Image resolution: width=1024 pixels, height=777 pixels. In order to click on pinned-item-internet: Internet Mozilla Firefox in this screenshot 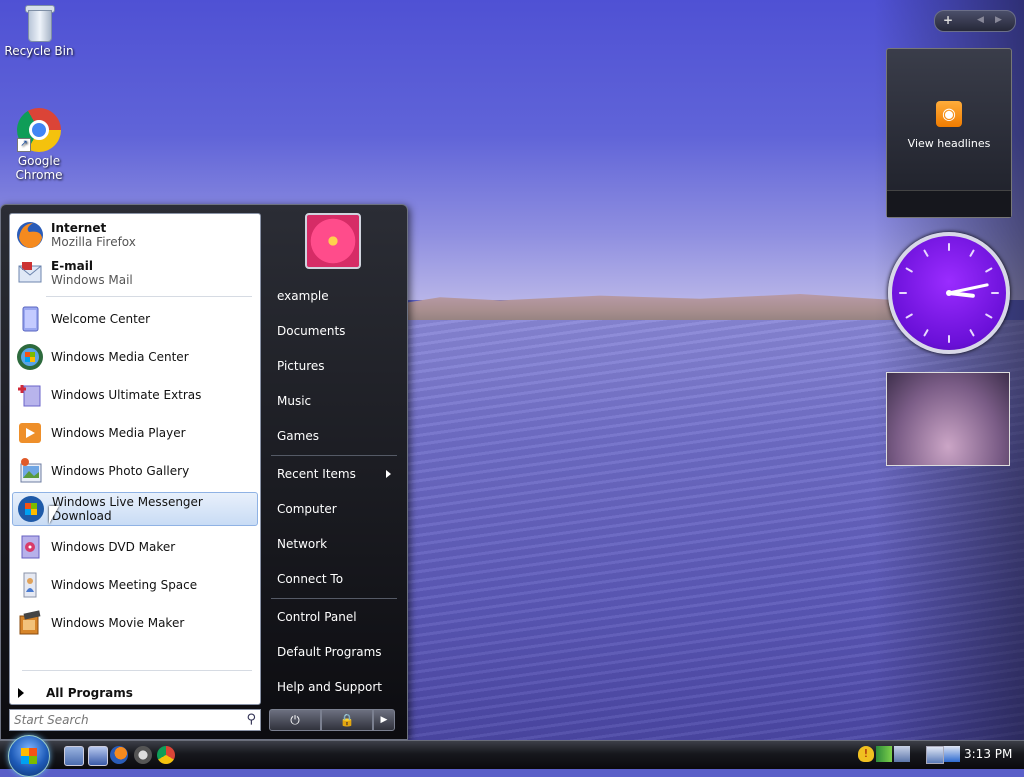, I will do `click(135, 235)`.